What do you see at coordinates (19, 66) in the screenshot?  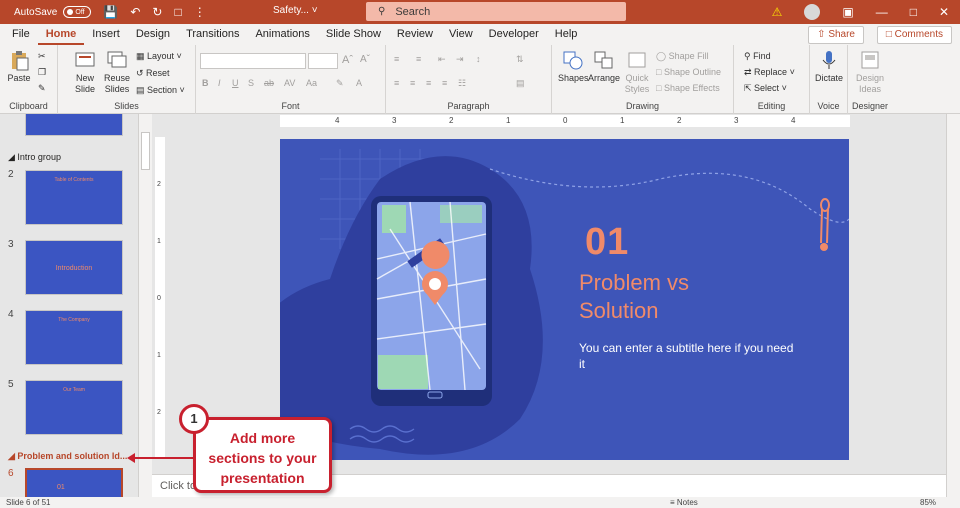 I see `paste-button: Paste` at bounding box center [19, 66].